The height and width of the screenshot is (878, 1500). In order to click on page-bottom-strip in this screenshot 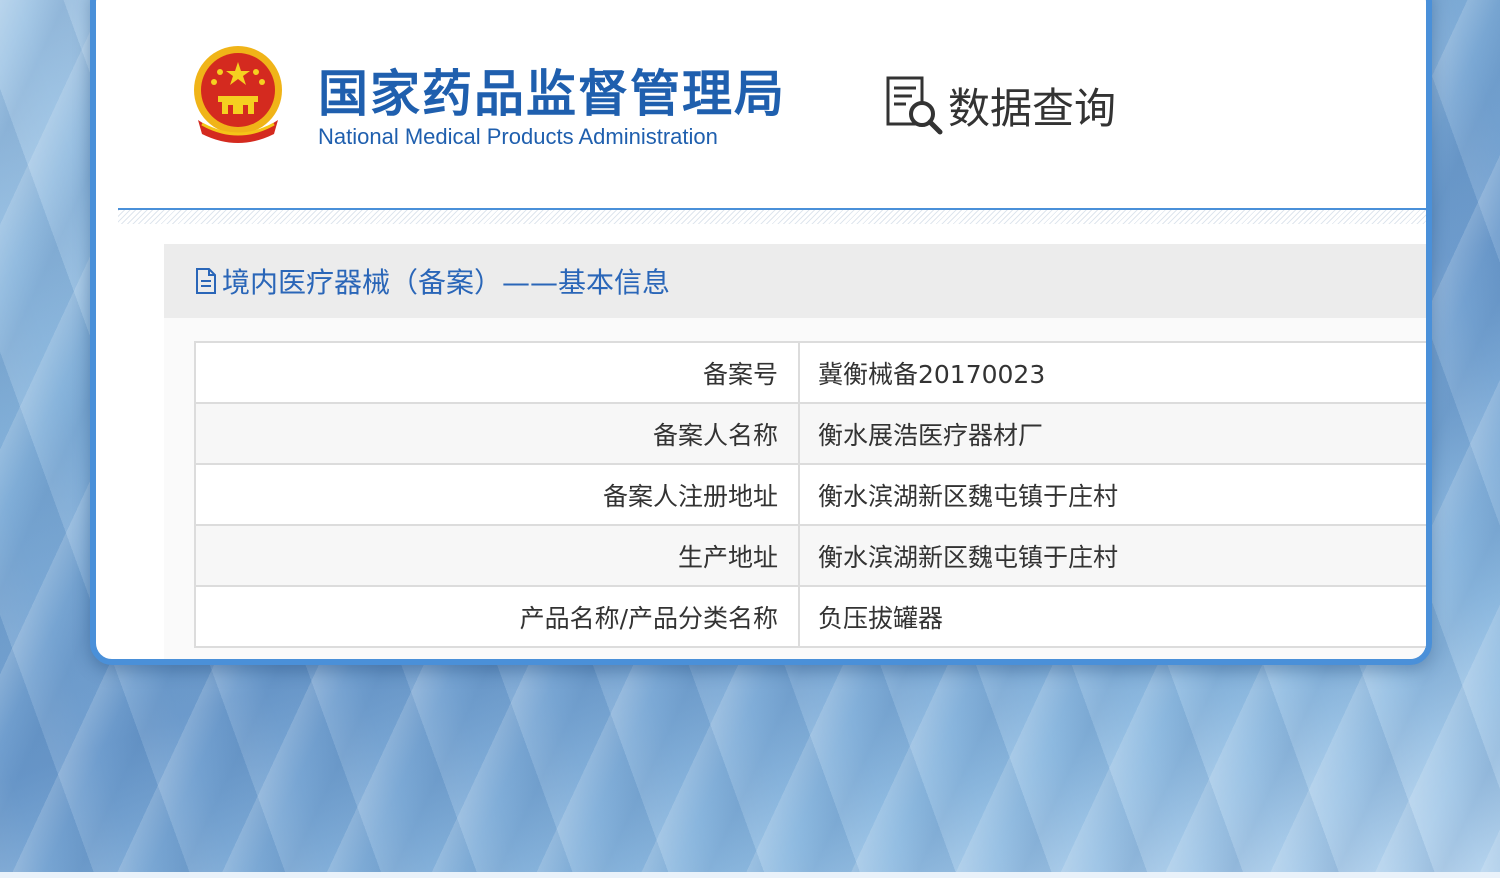, I will do `click(750, 875)`.